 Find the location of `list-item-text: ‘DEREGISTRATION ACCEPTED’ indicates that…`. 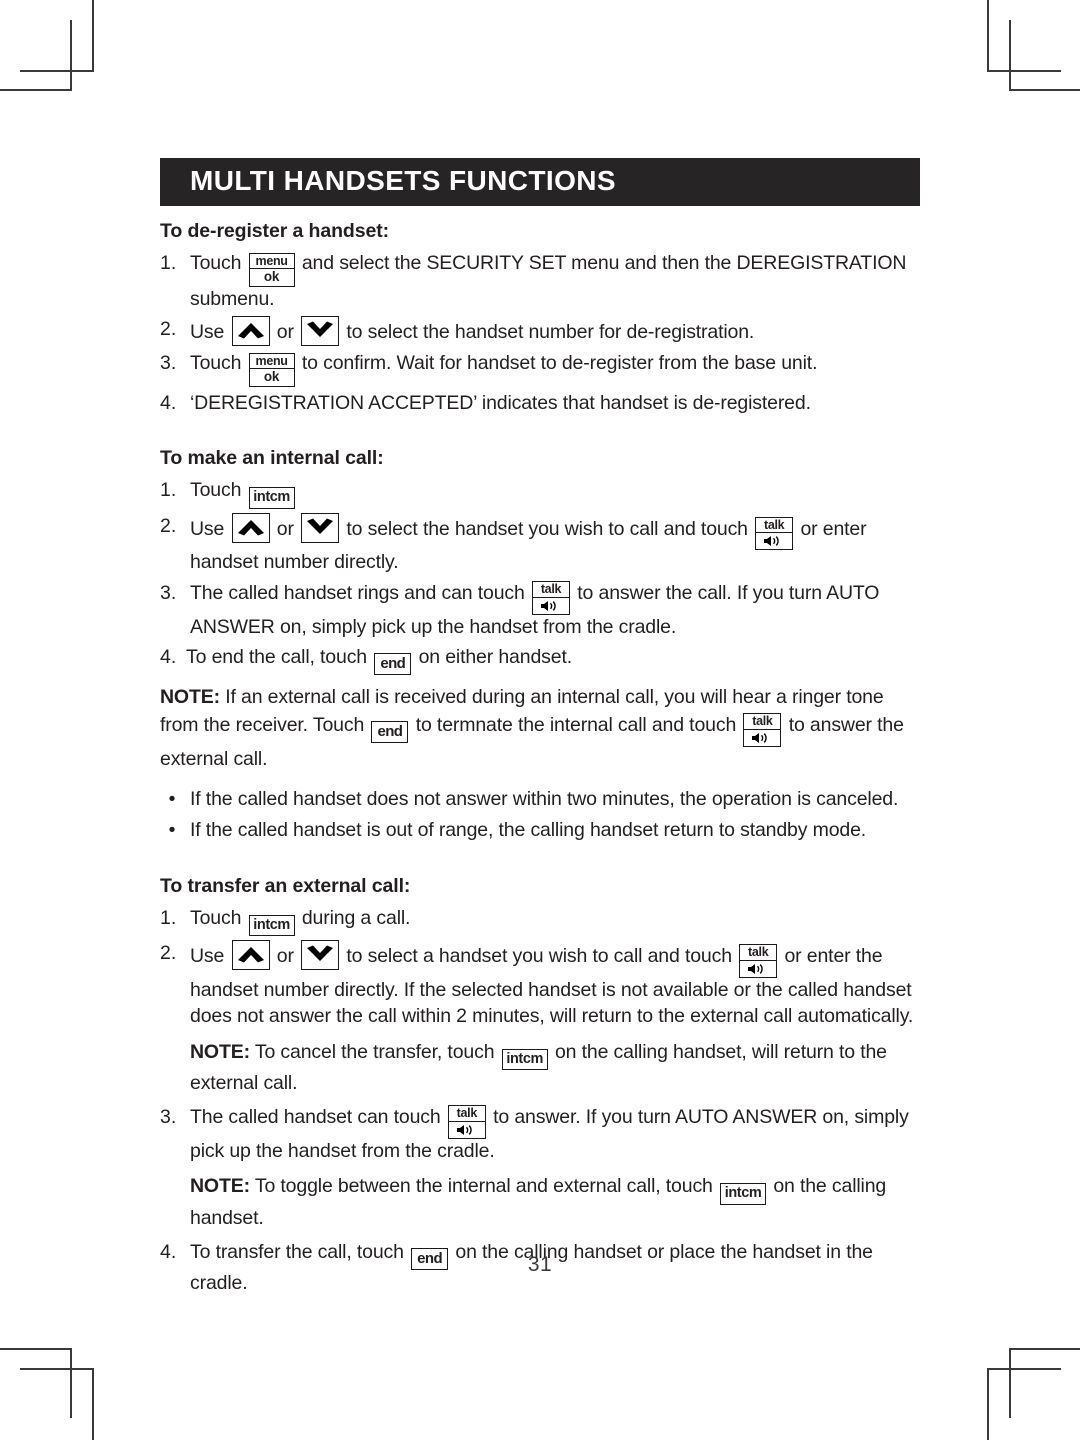

list-item-text: ‘DEREGISTRATION ACCEPTED’ indicates that… is located at coordinates (500, 402).